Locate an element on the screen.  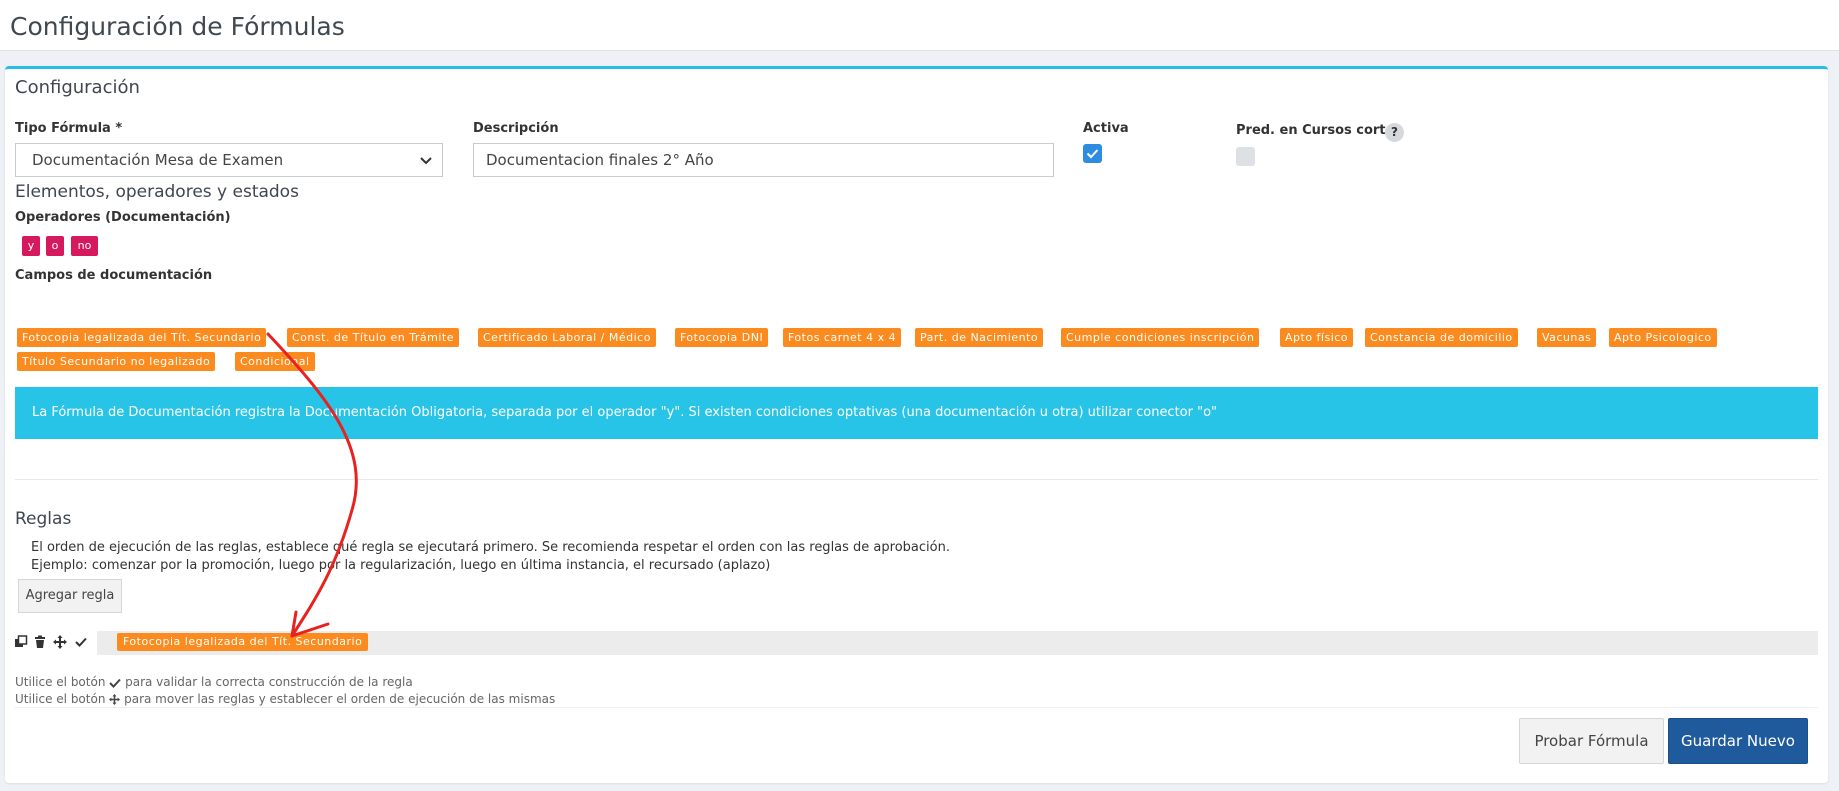
elements-section-title: Elementos, operadores y estados is located at coordinates (157, 192).